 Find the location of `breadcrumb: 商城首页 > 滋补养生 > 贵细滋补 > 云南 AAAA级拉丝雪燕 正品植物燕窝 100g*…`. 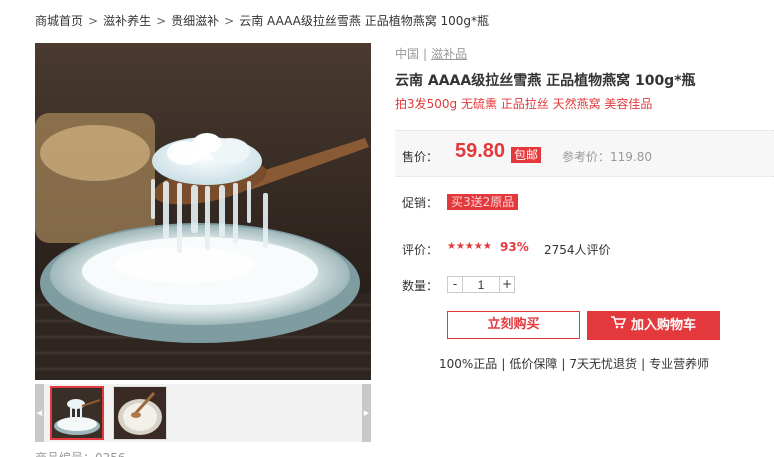

breadcrumb: 商城首页 > 滋补养生 > 贵细滋补 > 云南 AAAA级拉丝雪燕 正品植物燕窝 100g*… is located at coordinates (262, 20).